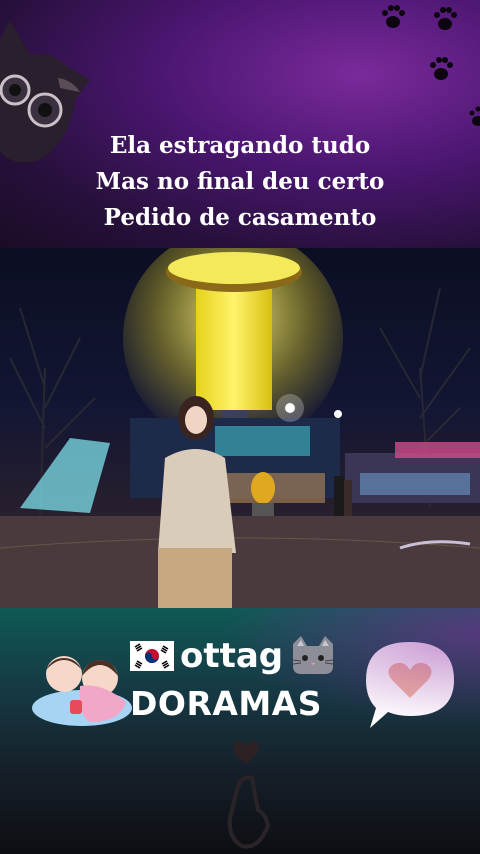 Image resolution: width=480 pixels, height=854 pixels. I want to click on caption-line-3: Pedido de casamento, so click(240, 217).